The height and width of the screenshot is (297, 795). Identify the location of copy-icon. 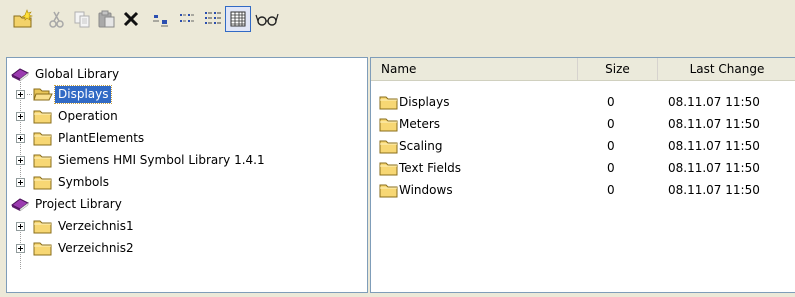
(82, 19).